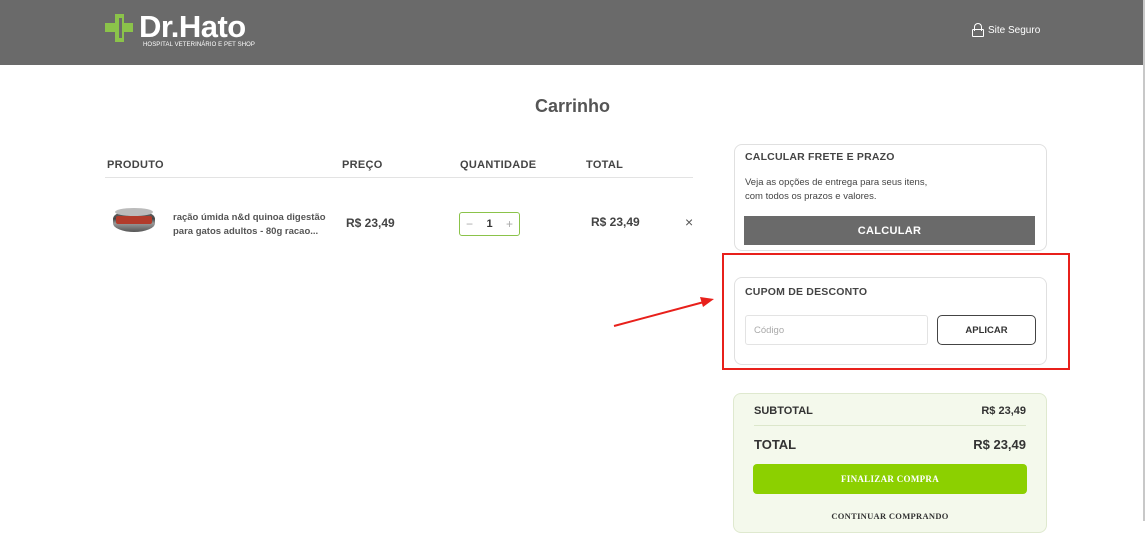 This screenshot has height=533, width=1145. Describe the element at coordinates (889, 230) in the screenshot. I see `calculate-shipping-button: CALCULAR` at that location.